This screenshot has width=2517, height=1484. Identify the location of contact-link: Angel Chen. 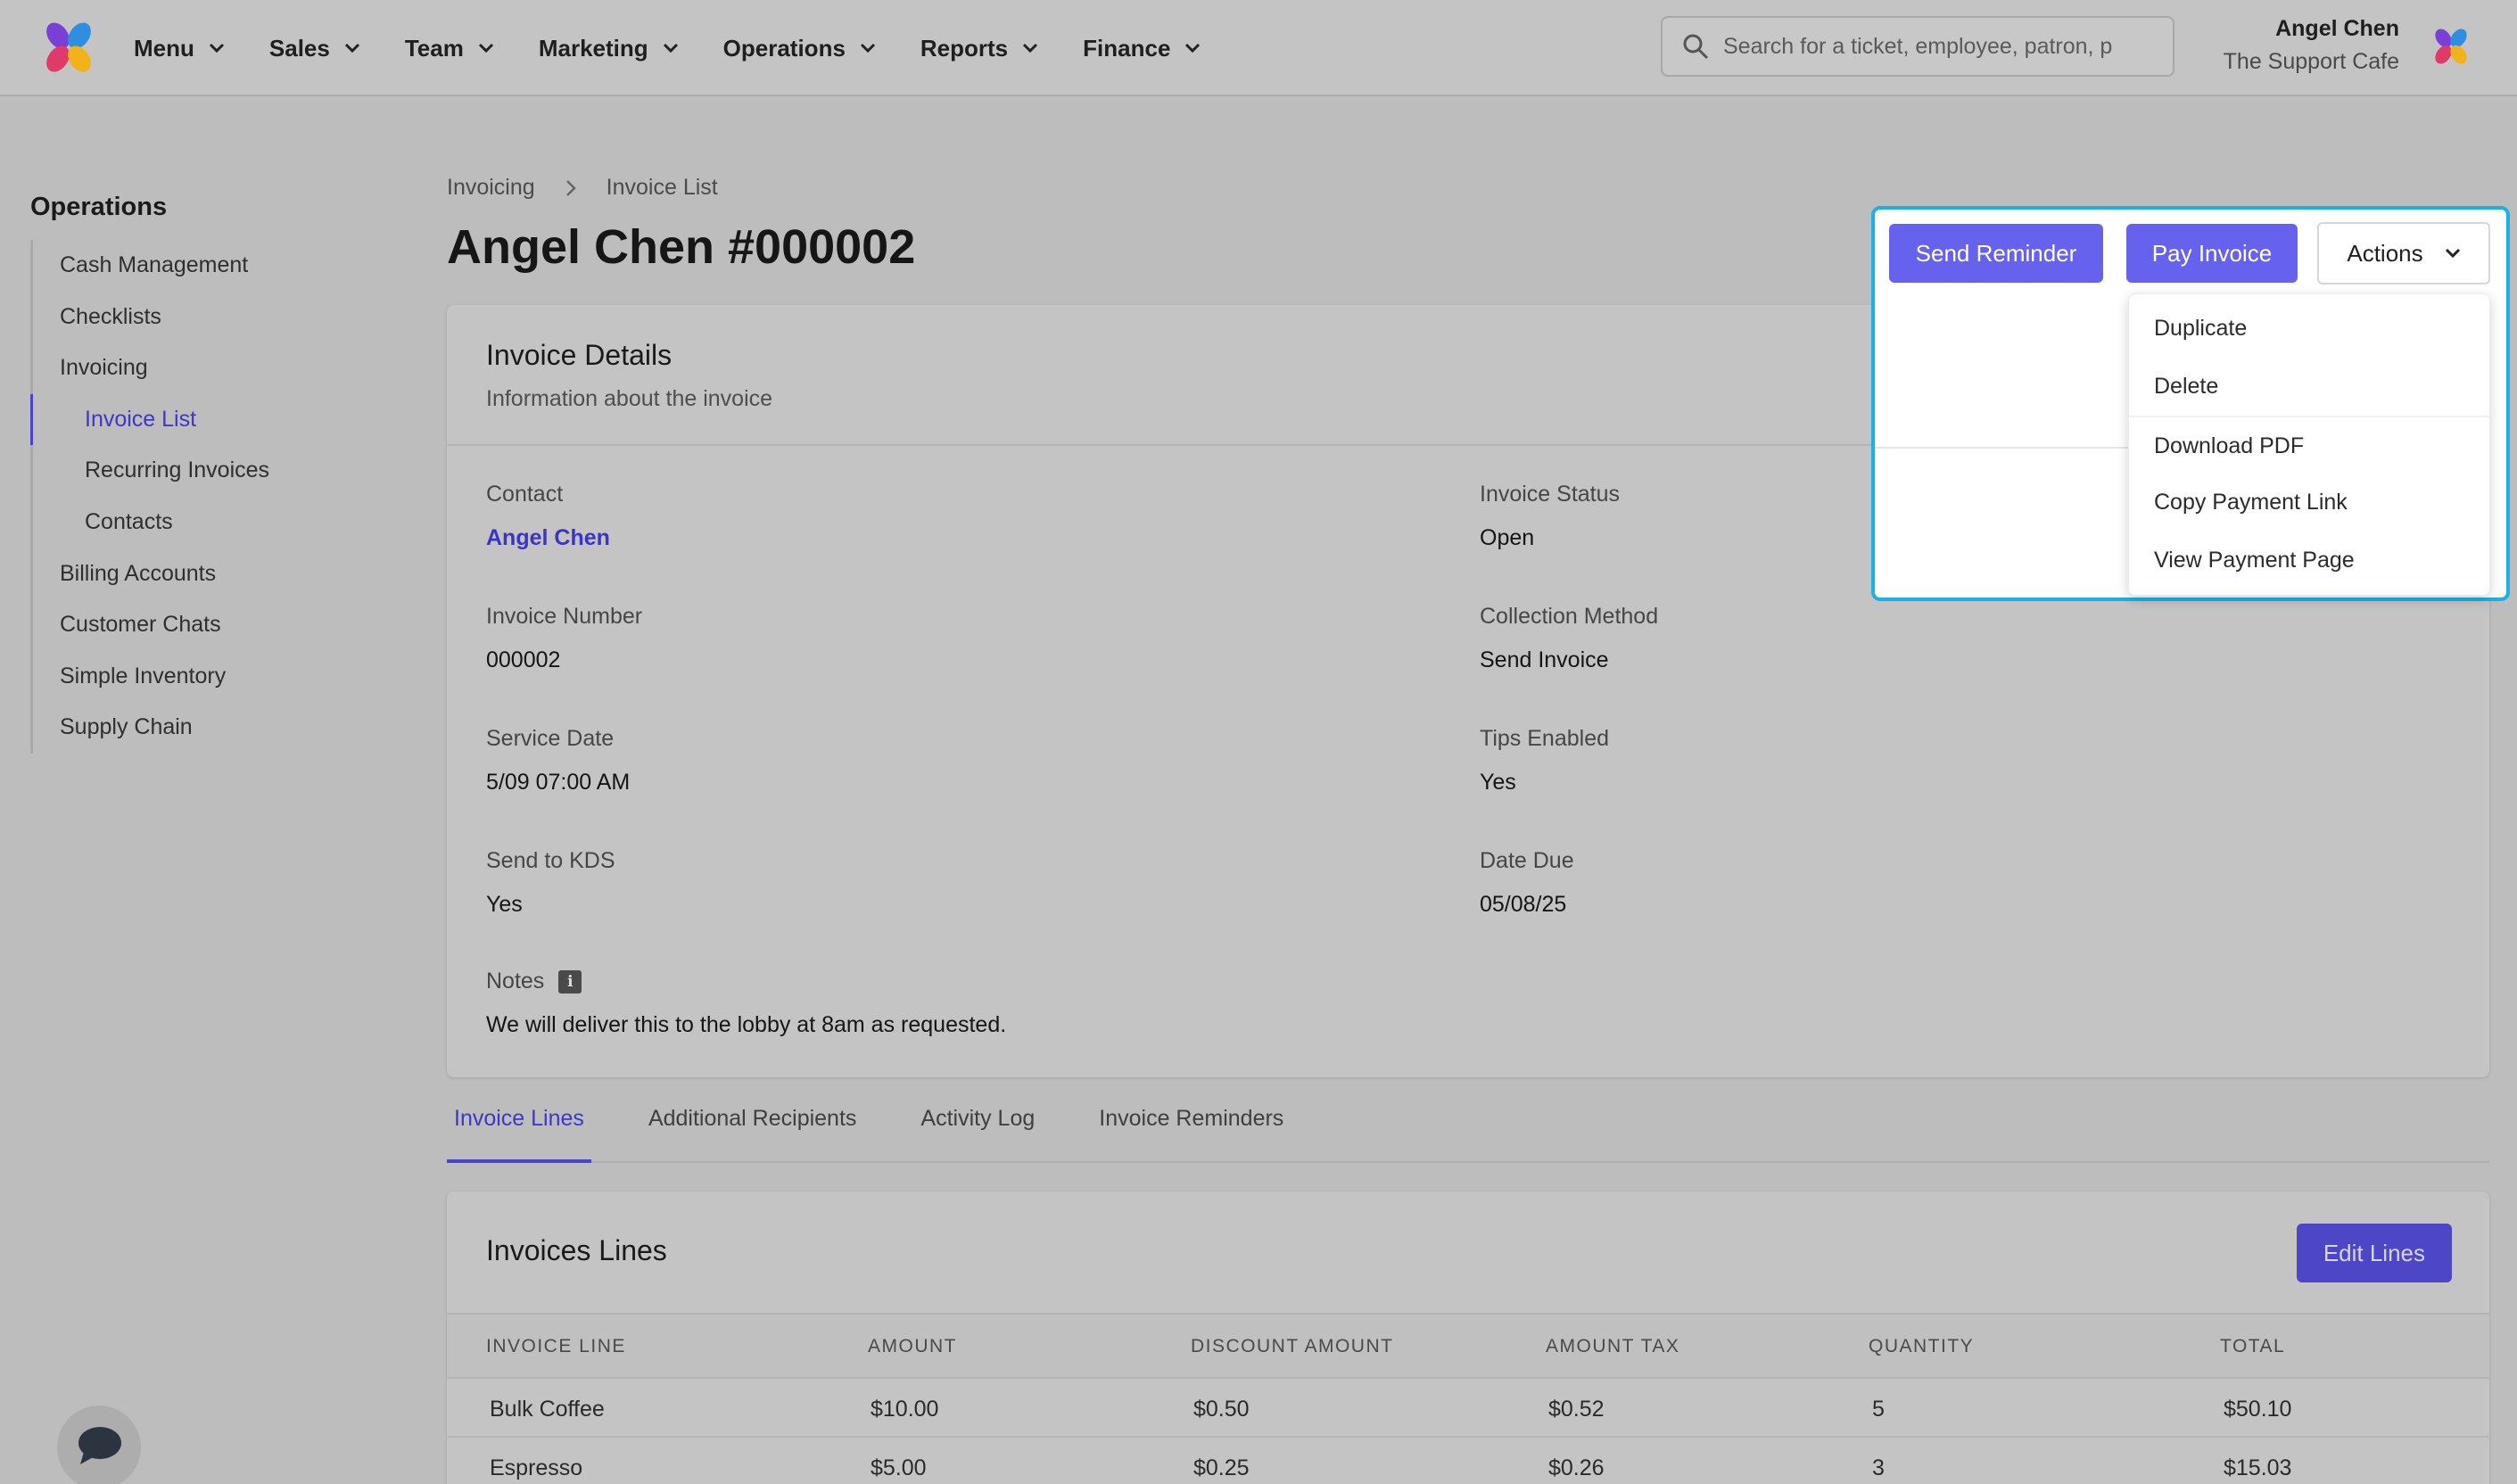
(548, 538).